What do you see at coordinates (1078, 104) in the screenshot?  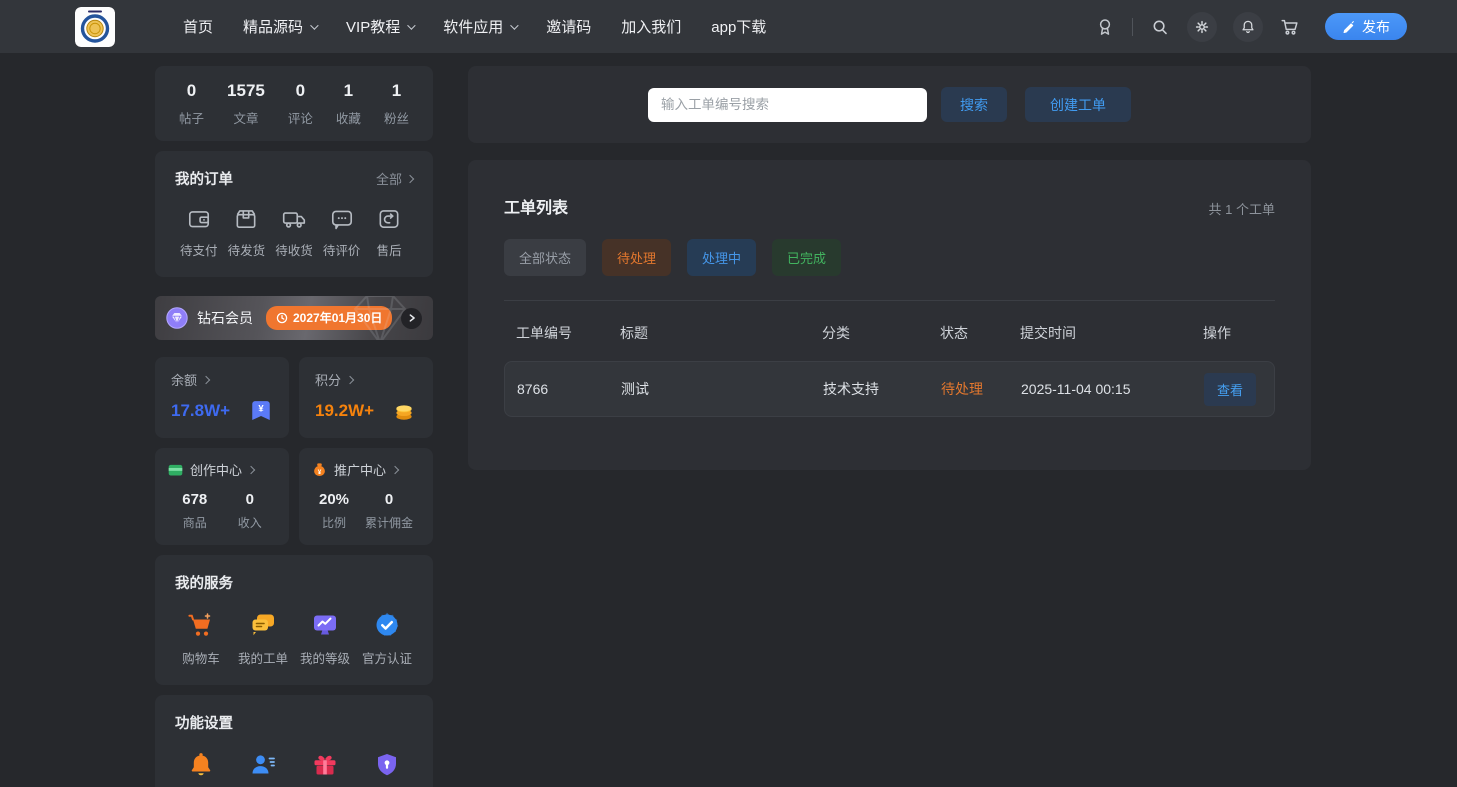 I see `create-ticket-button: 创建工单` at bounding box center [1078, 104].